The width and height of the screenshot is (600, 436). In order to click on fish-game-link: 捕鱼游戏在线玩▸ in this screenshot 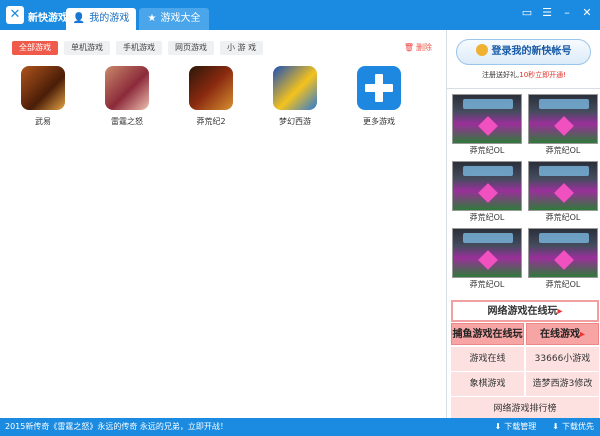, I will do `click(487, 342)`.